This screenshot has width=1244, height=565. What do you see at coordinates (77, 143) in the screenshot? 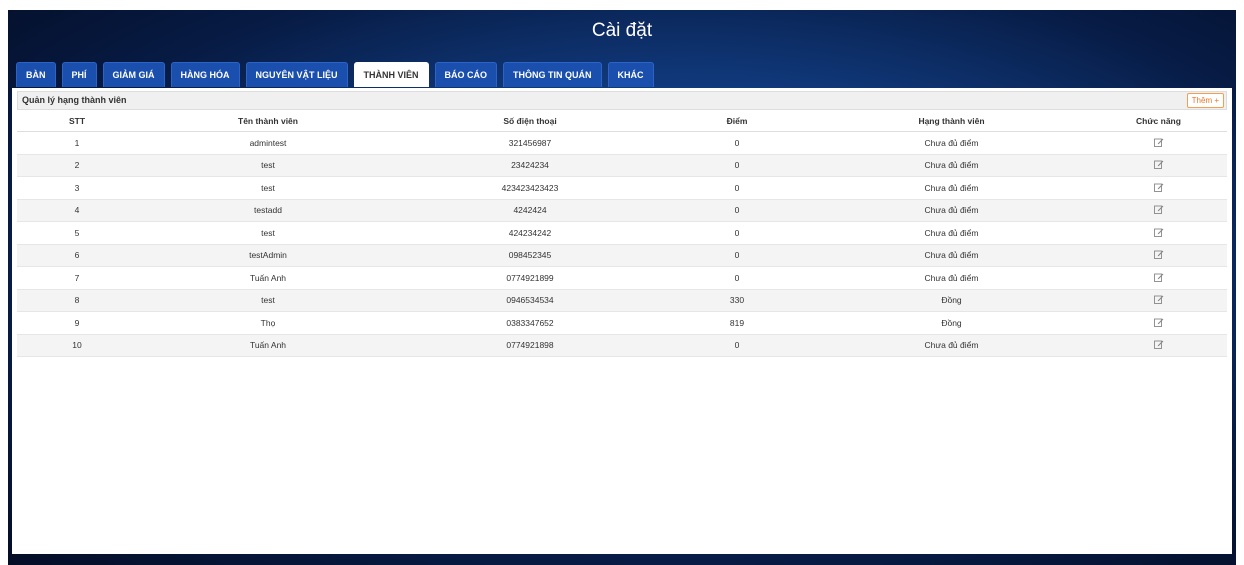
I see `cell-stt: 1` at bounding box center [77, 143].